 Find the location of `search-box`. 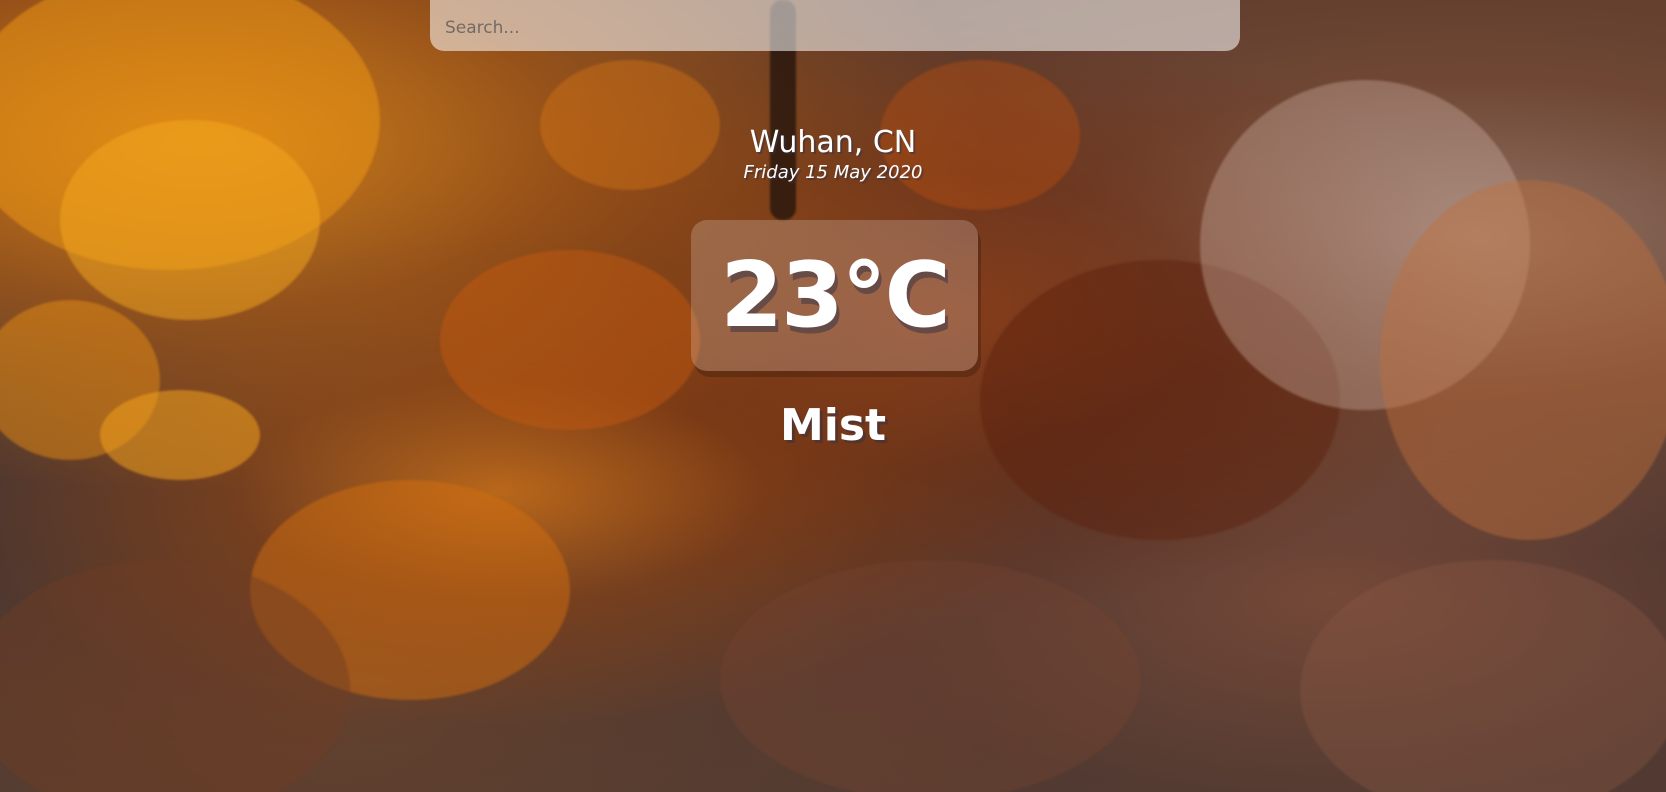

search-box is located at coordinates (835, 25).